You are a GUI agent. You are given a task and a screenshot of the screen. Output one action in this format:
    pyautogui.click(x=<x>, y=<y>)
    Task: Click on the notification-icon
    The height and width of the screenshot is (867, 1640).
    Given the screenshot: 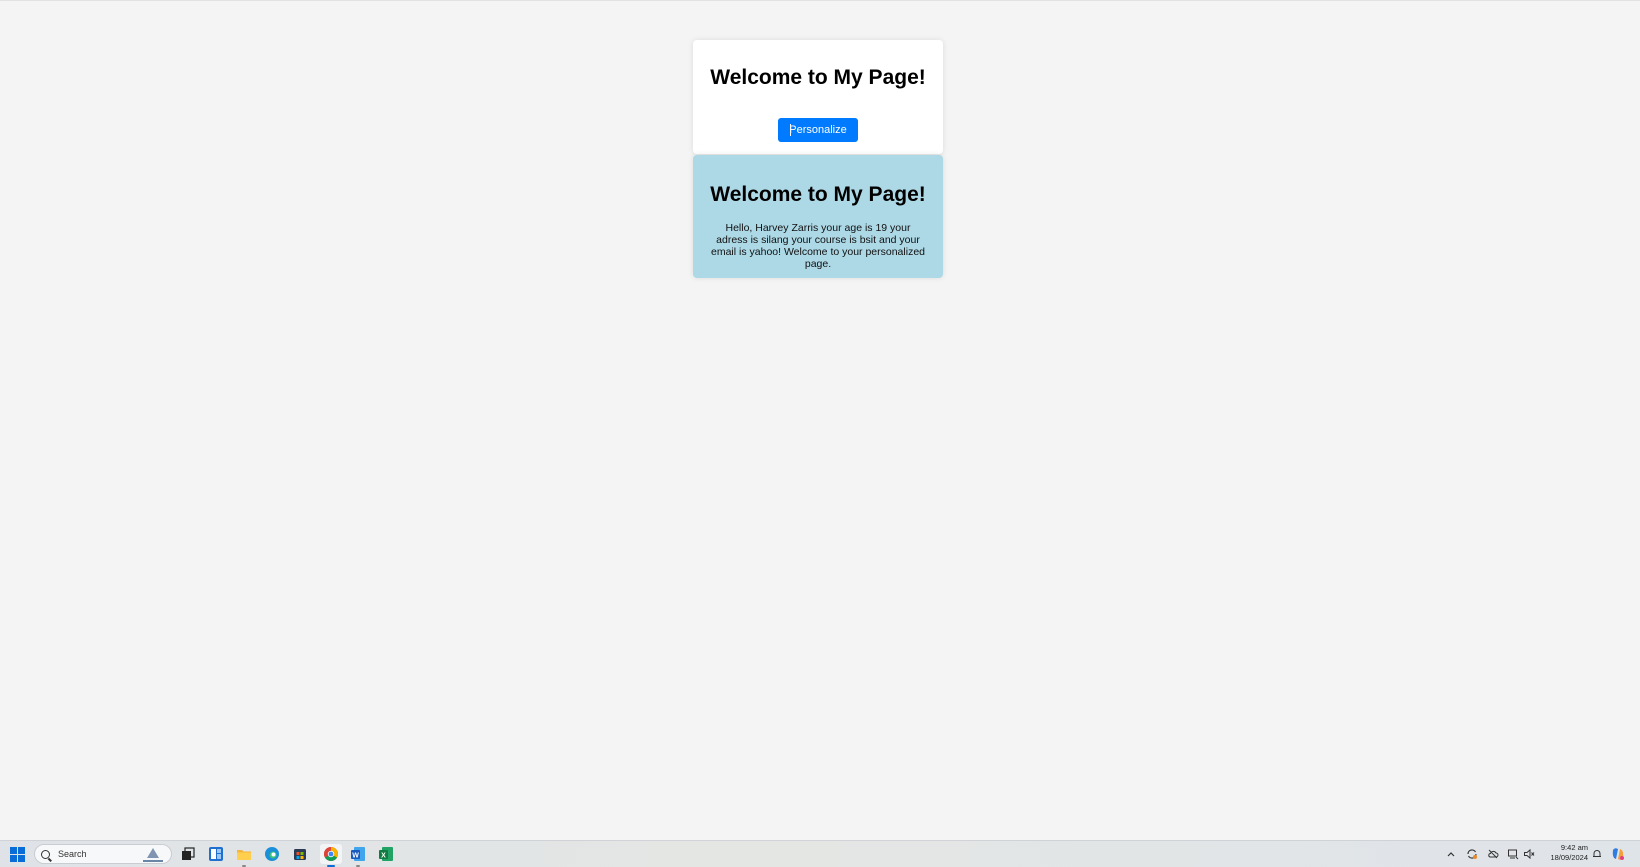 What is the action you would take?
    pyautogui.click(x=1597, y=853)
    